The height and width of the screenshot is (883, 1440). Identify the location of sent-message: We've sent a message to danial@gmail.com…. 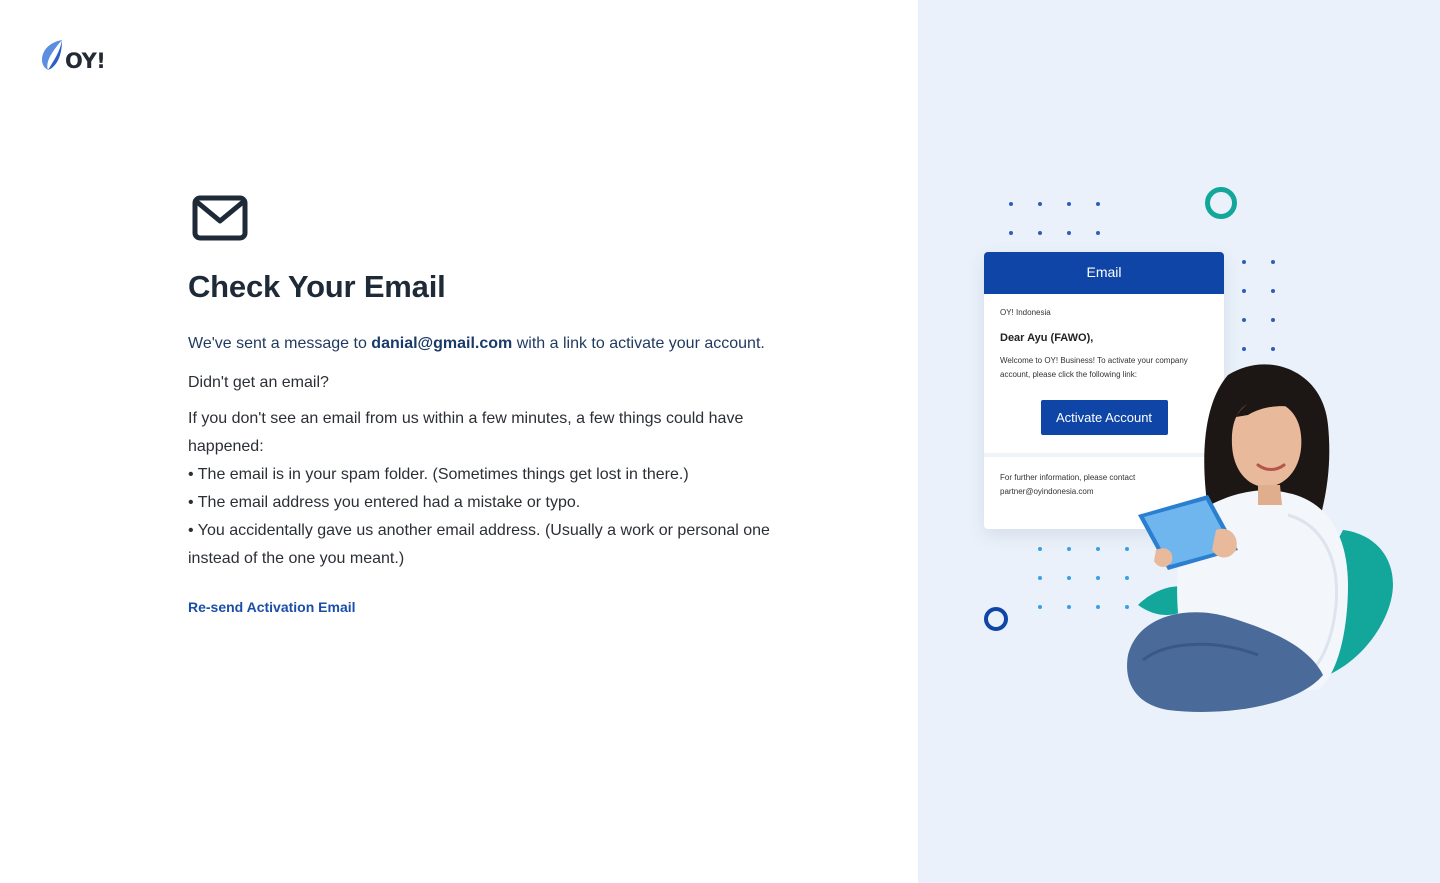
(488, 344).